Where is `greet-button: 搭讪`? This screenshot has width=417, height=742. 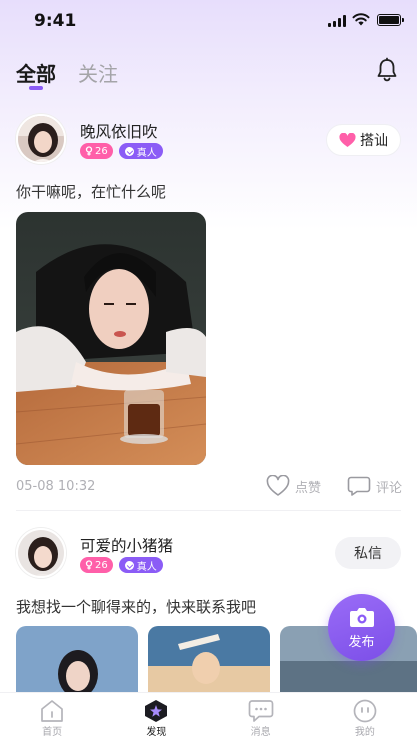 greet-button: 搭讪 is located at coordinates (363, 140).